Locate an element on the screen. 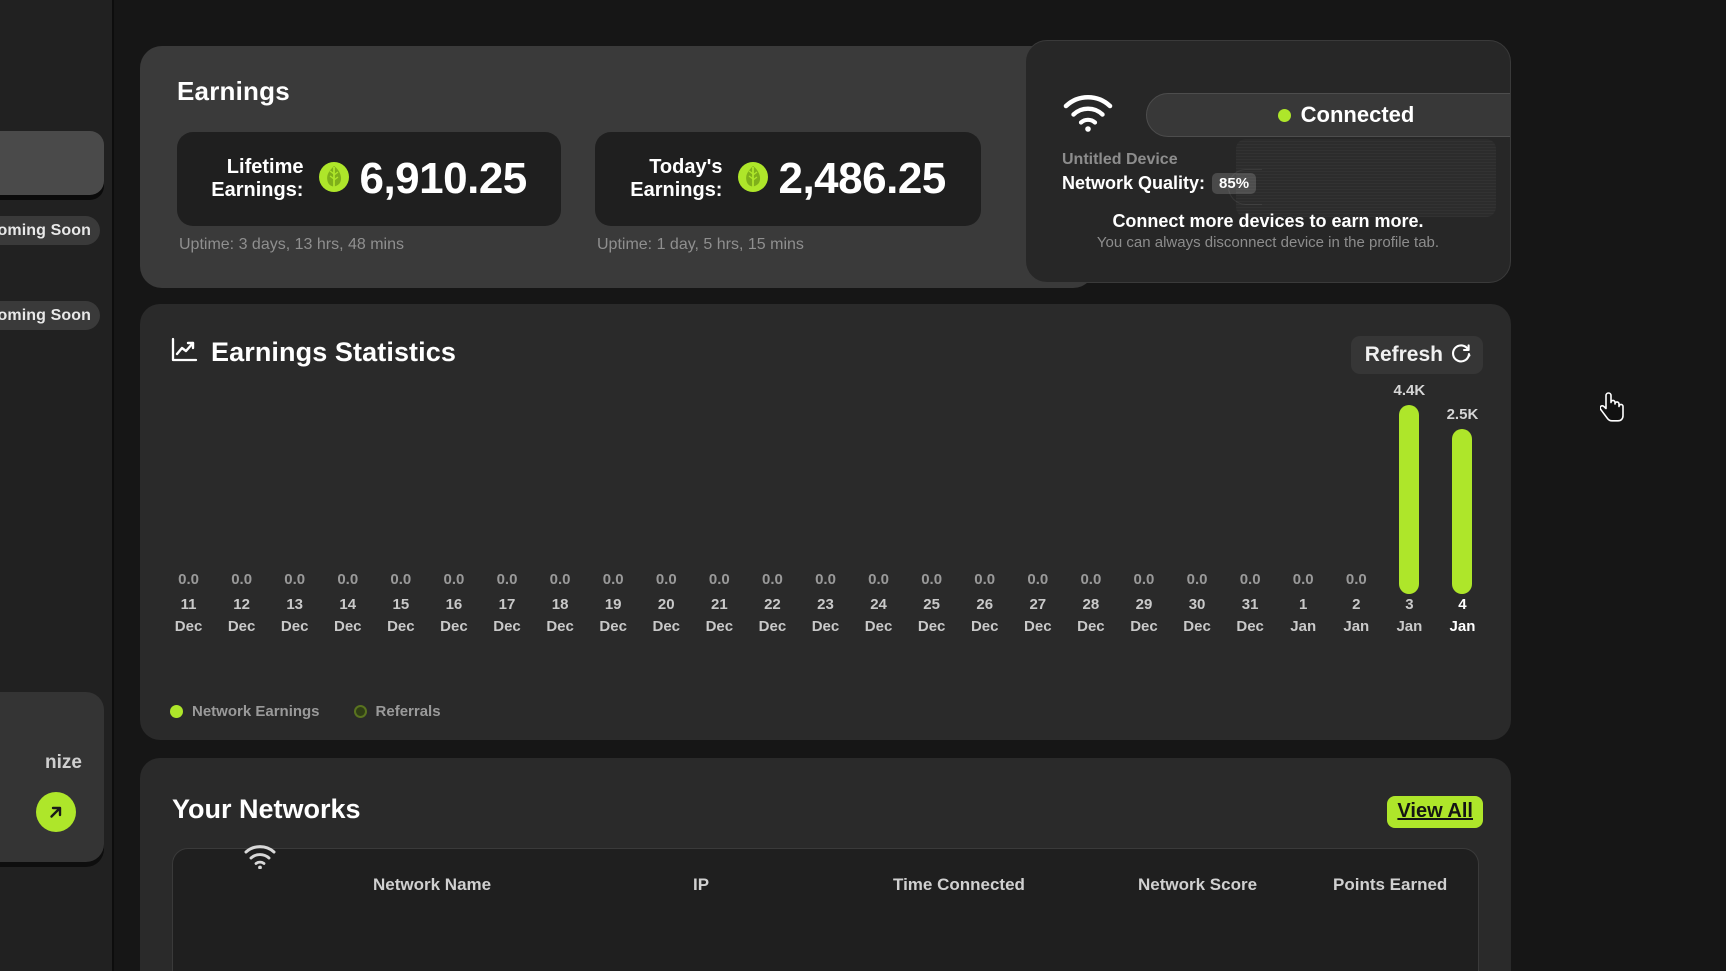  status-dot-icon is located at coordinates (1284, 115).